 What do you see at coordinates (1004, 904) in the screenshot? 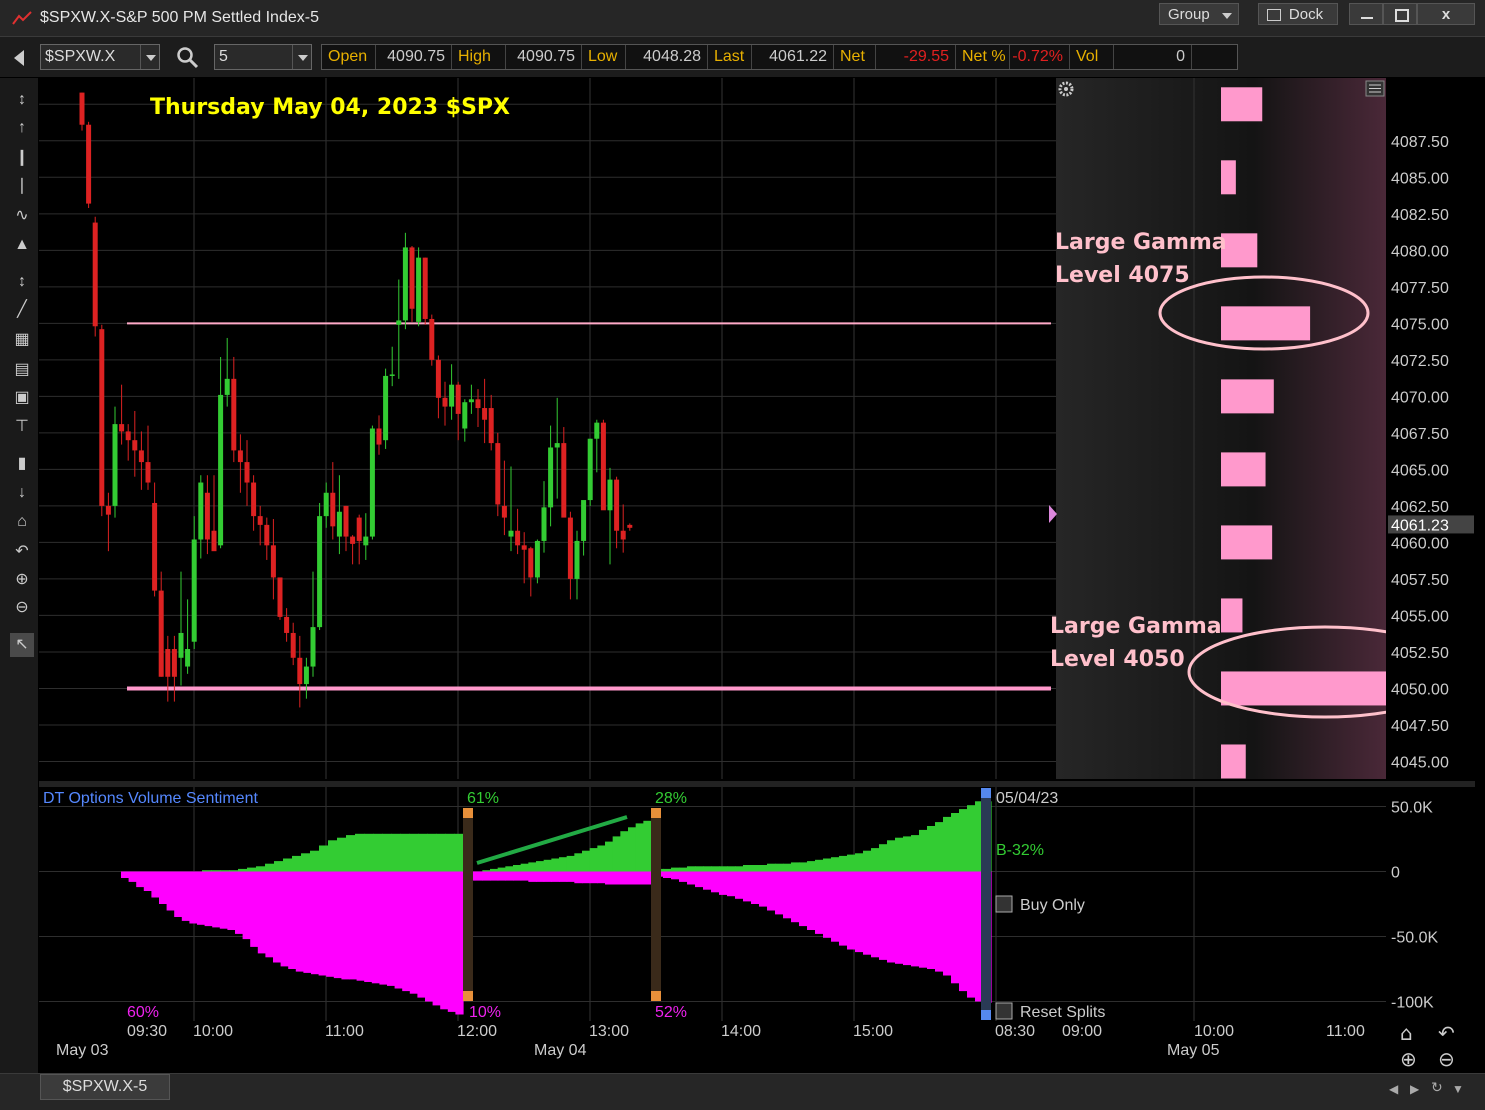
I see `buy-only-checkbox` at bounding box center [1004, 904].